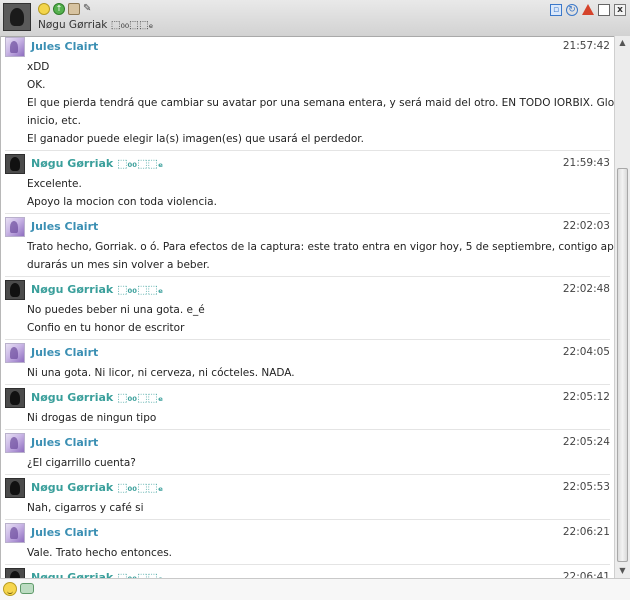 The width and height of the screenshot is (630, 600). Describe the element at coordinates (122, 202) in the screenshot. I see `message-line: Apoyo la mocion con toda violencia.` at that location.